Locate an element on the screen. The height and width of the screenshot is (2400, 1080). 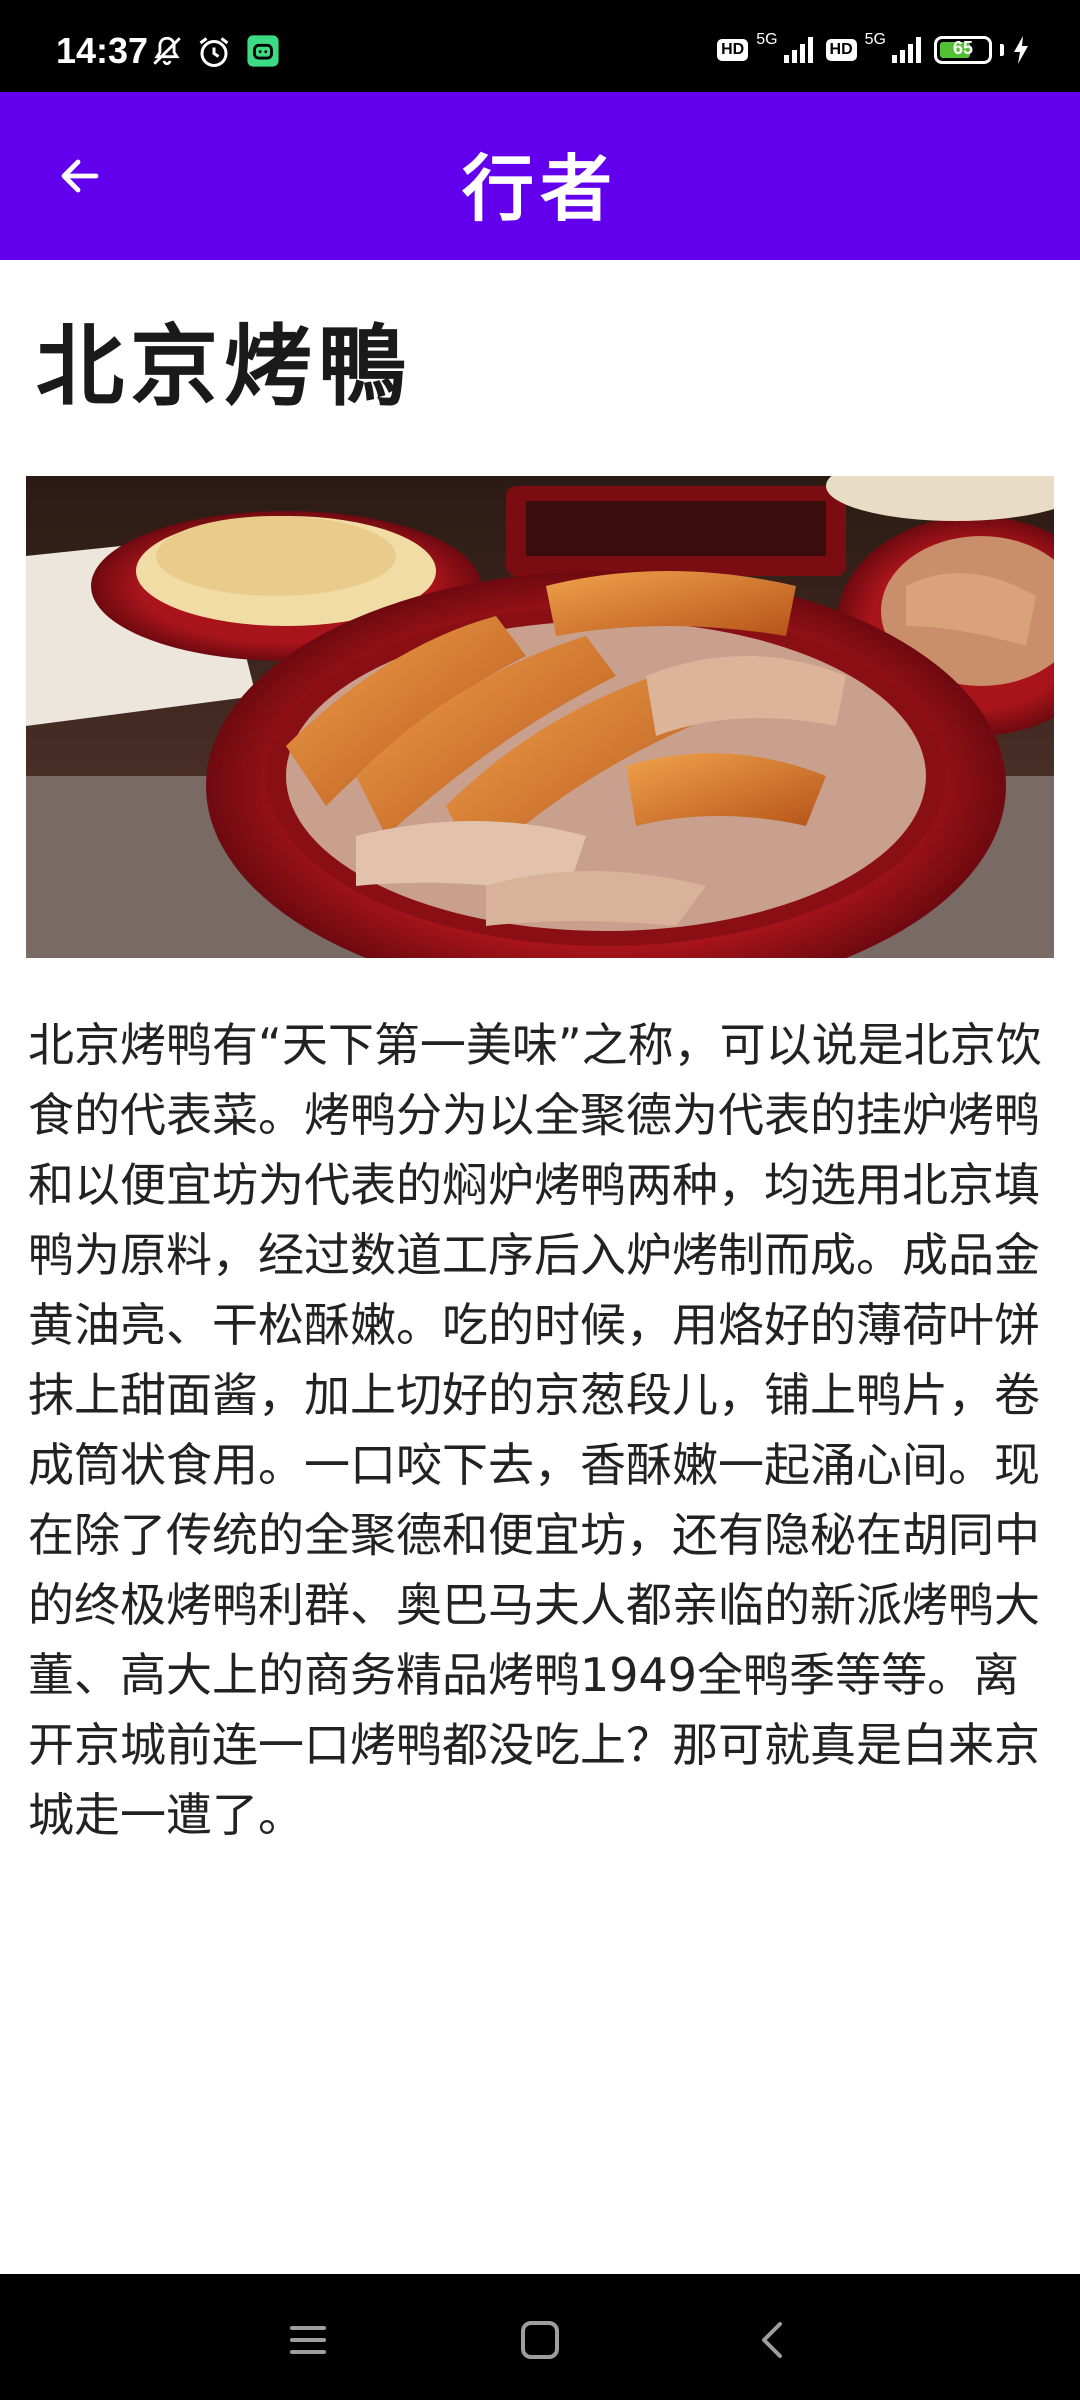
clock: 14:37 is located at coordinates (102, 50).